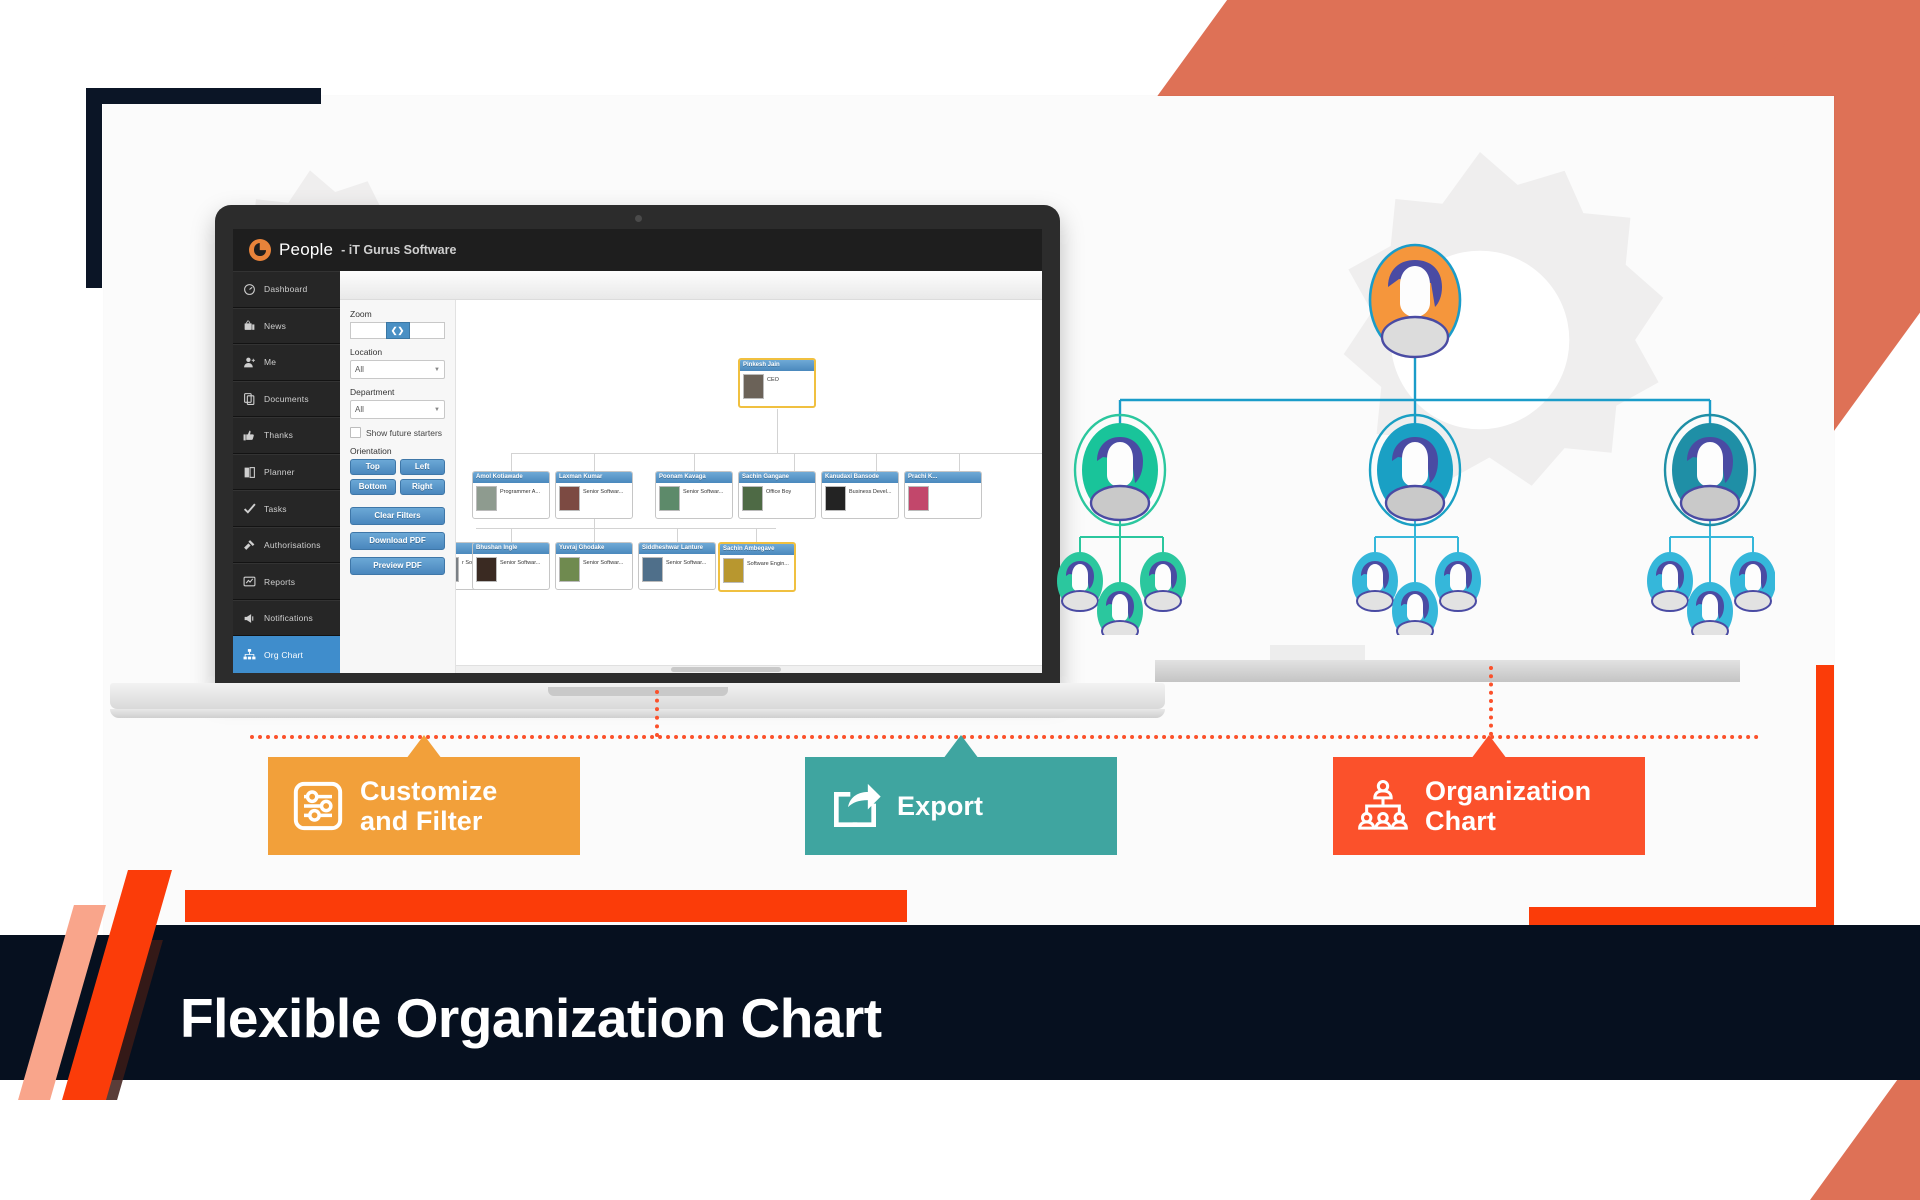 The width and height of the screenshot is (1920, 1200). What do you see at coordinates (397, 516) in the screenshot?
I see `clear-filters-button: Clear Filters` at bounding box center [397, 516].